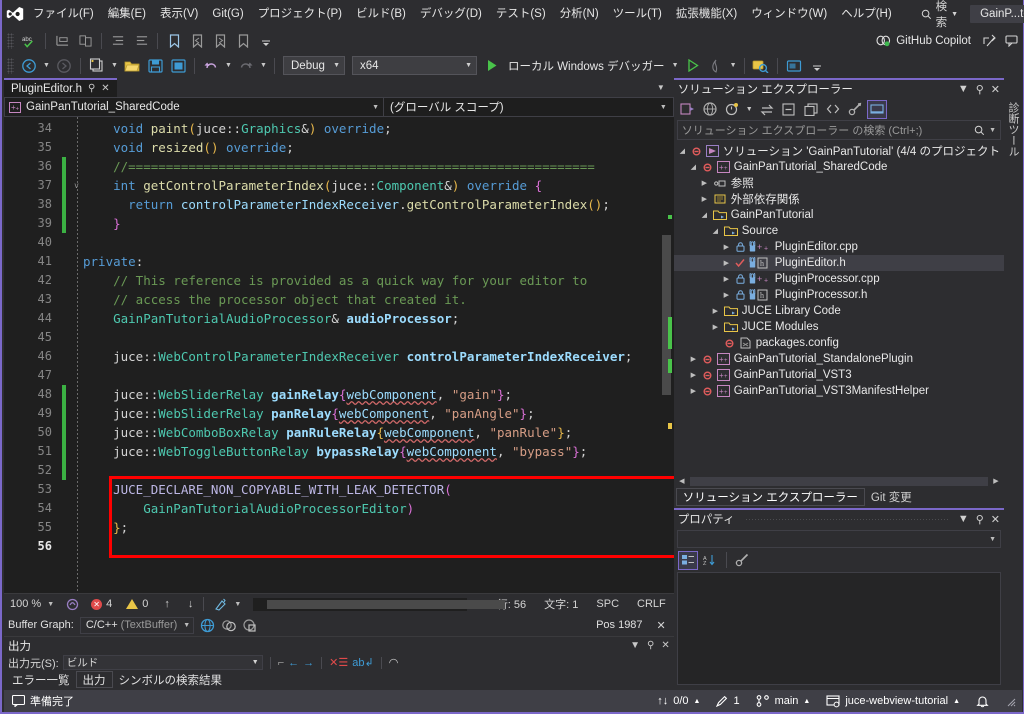 This screenshot has height=714, width=1024. Describe the element at coordinates (893, 701) in the screenshot. I see `status-repository: juce-webview-tutorial ▲` at that location.